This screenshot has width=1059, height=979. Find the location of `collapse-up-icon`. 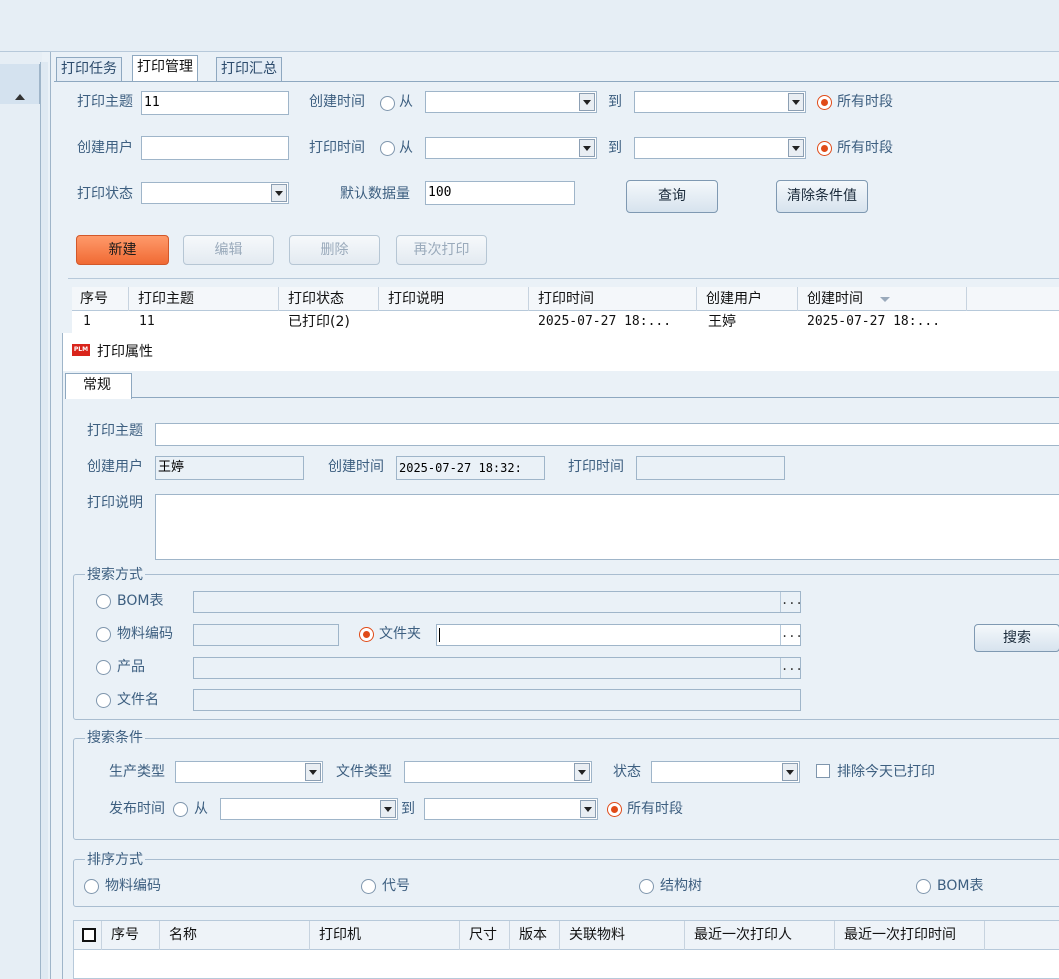

collapse-up-icon is located at coordinates (20, 97).